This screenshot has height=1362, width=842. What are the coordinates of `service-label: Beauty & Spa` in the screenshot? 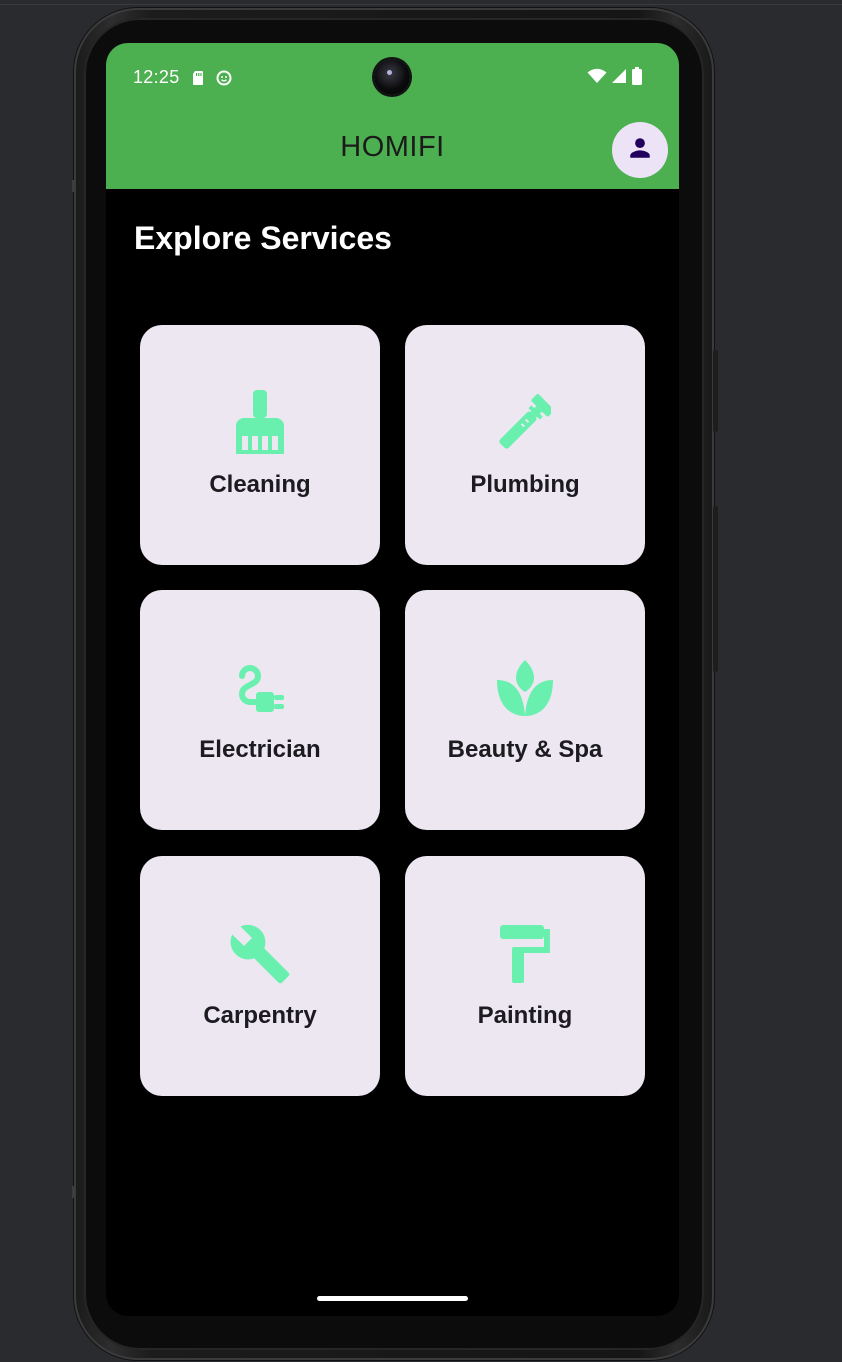 It's located at (525, 749).